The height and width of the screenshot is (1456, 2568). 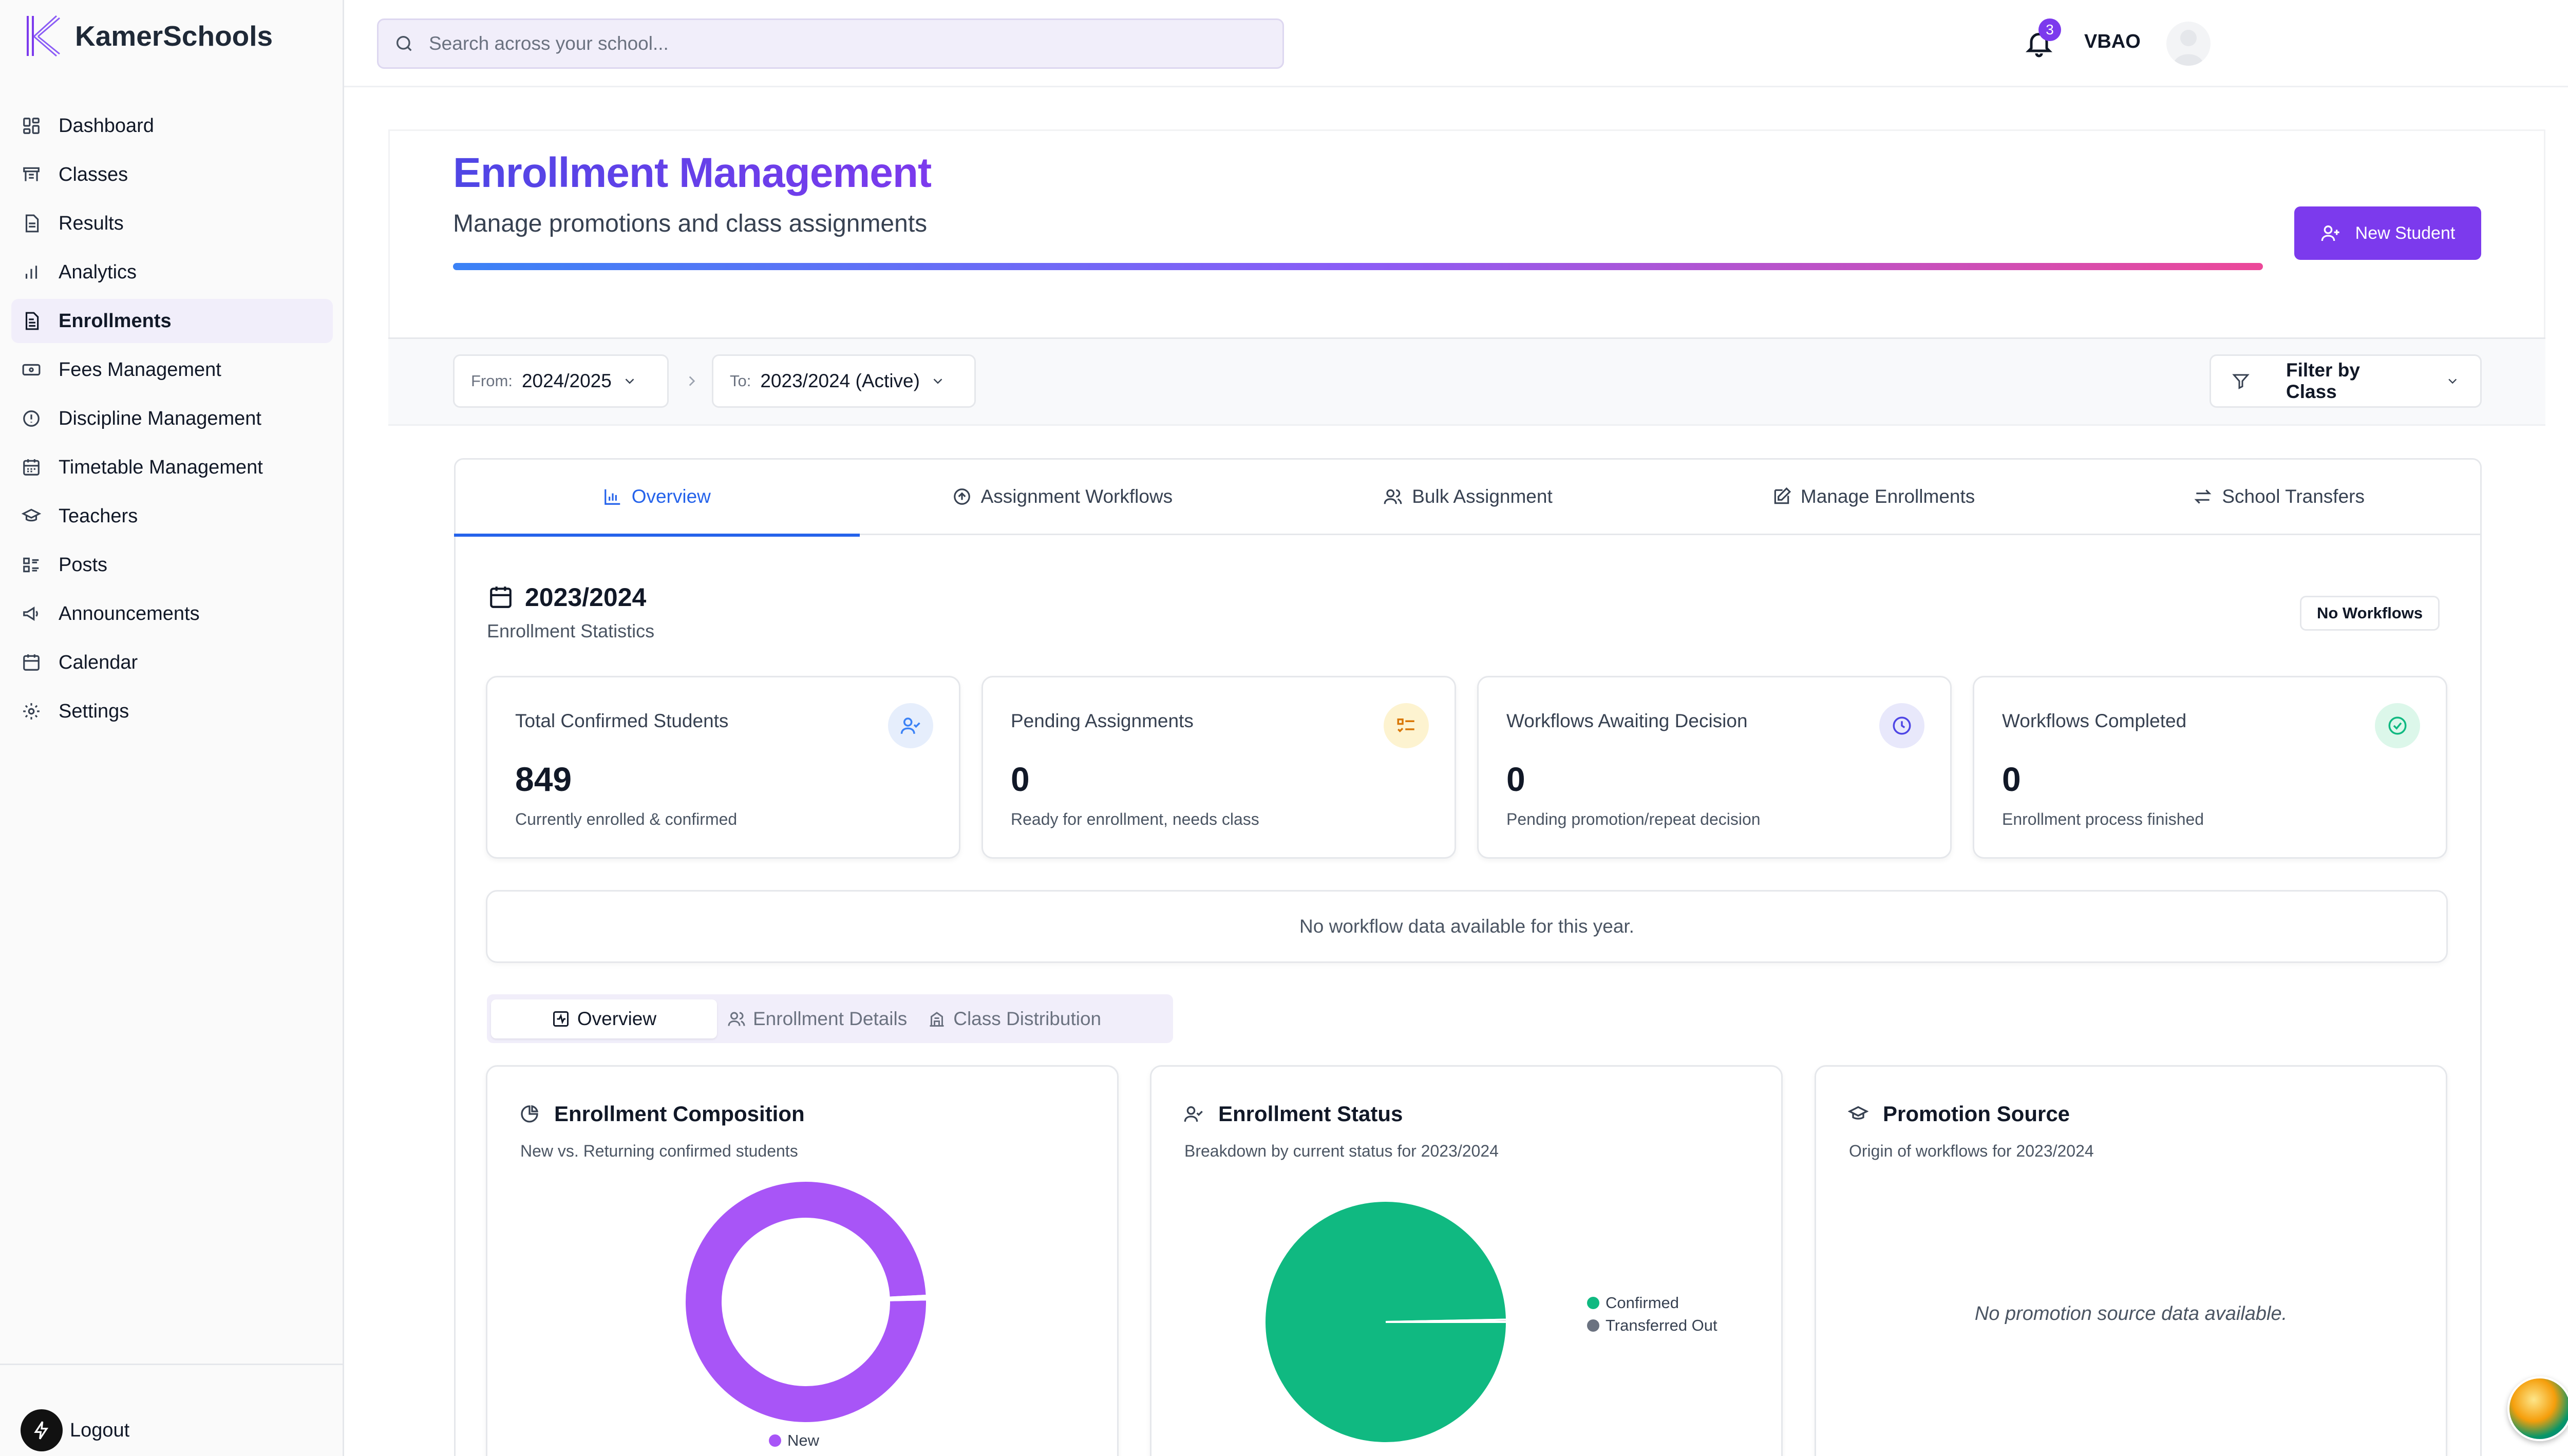 I want to click on pie-slice-returning, so click(x=908, y=1297).